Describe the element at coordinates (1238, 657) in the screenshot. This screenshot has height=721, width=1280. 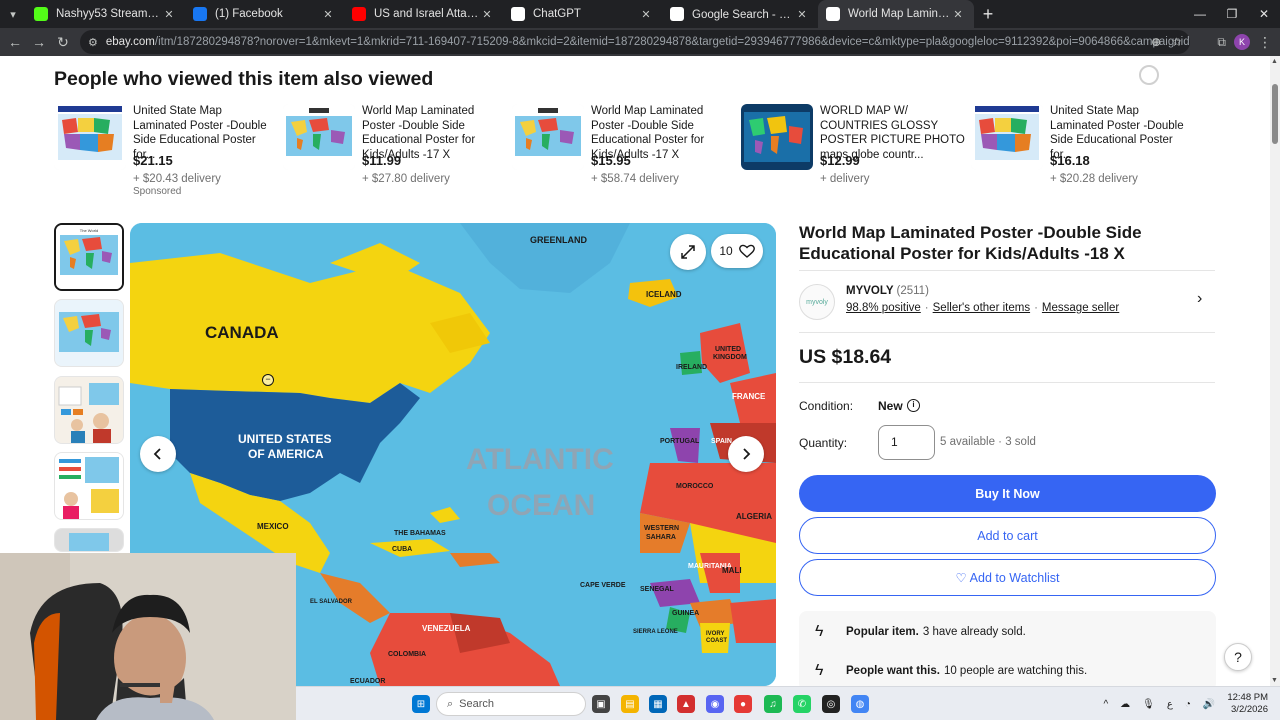
I see `help-button: ?` at that location.